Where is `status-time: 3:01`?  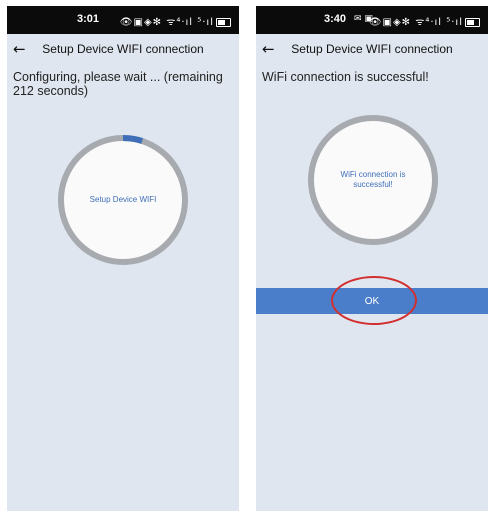
status-time: 3:01 is located at coordinates (88, 19).